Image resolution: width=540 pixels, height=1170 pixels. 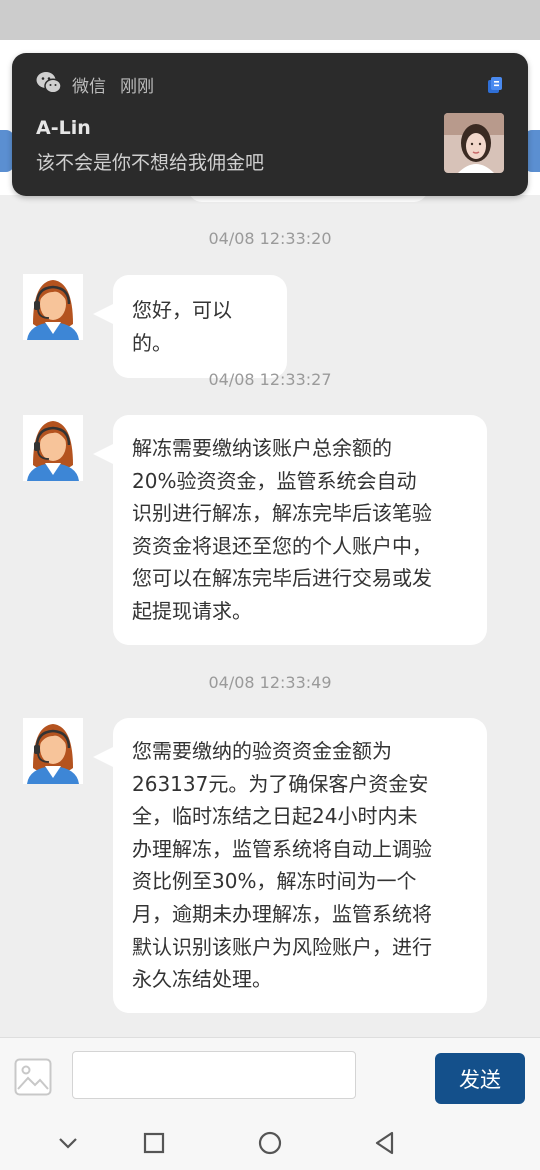 What do you see at coordinates (192, 610) in the screenshot?
I see `message-line: 起提现请求。` at bounding box center [192, 610].